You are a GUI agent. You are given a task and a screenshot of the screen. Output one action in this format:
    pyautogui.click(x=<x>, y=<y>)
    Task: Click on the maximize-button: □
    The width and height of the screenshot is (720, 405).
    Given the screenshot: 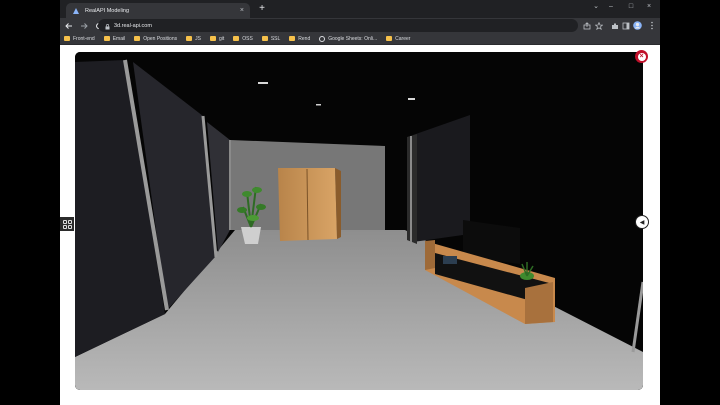 What is the action you would take?
    pyautogui.click(x=631, y=7)
    